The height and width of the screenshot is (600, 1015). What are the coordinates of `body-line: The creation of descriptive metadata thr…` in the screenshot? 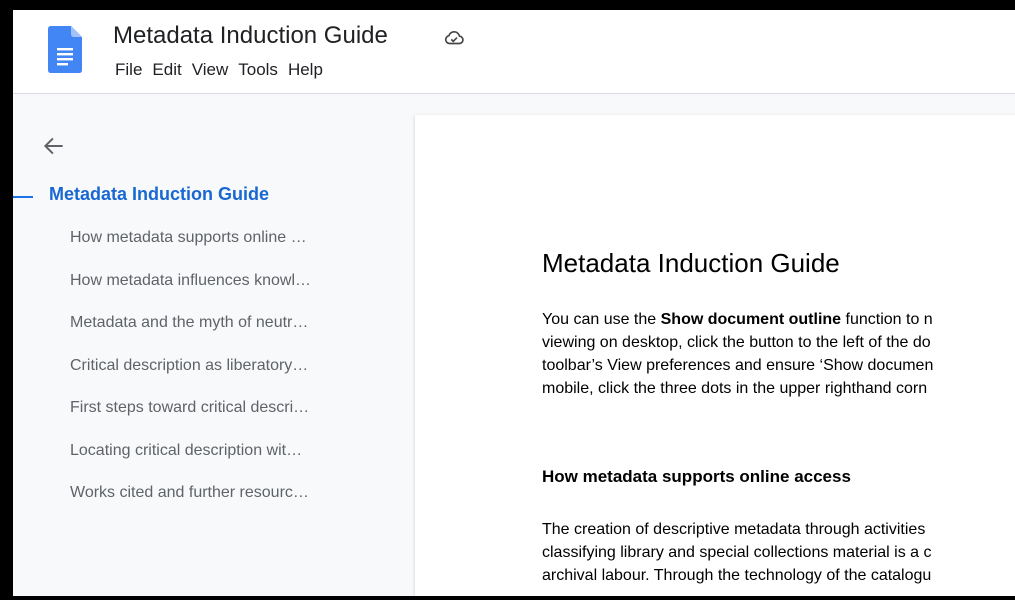 It's located at (734, 529).